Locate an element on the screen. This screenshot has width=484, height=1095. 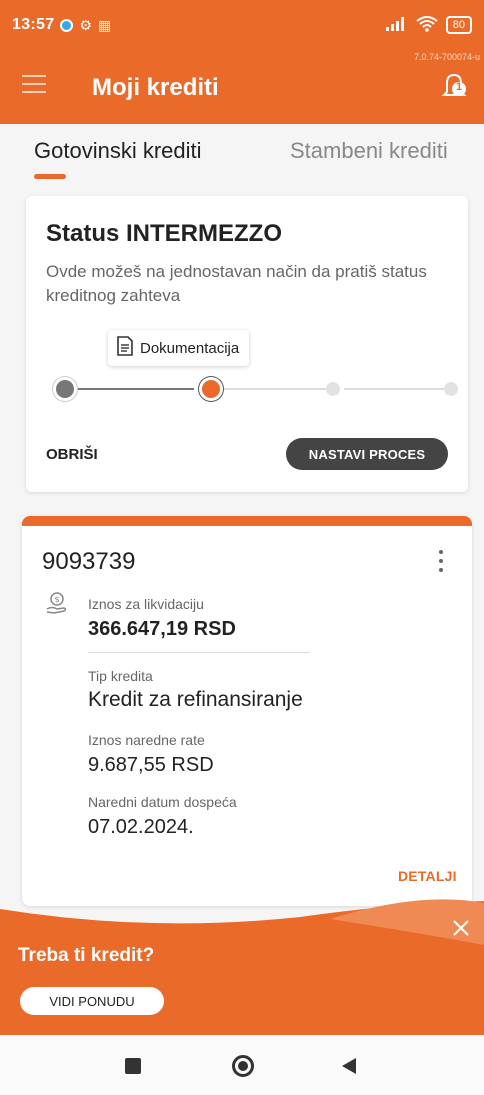
current-step-tooltip: Dokumentacija is located at coordinates (179, 348).